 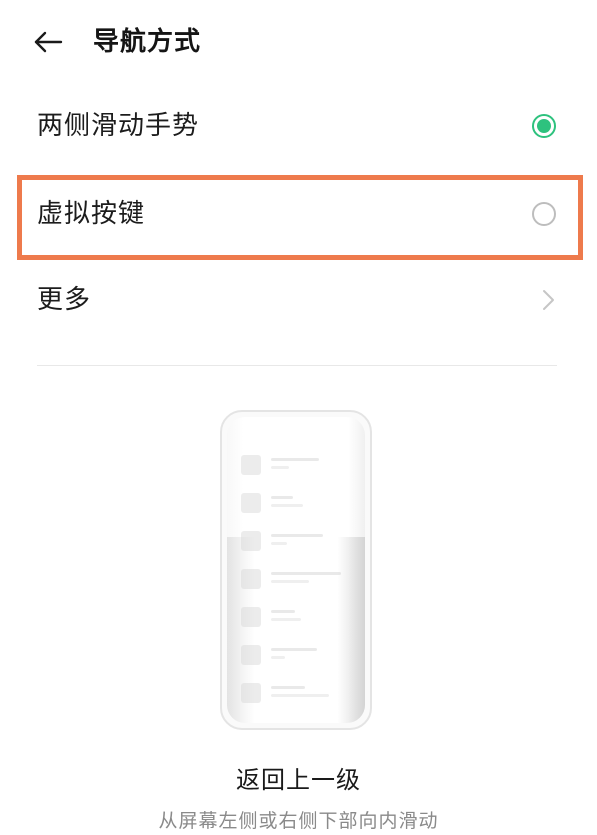 What do you see at coordinates (118, 126) in the screenshot?
I see `option-label: 两侧滑动手势` at bounding box center [118, 126].